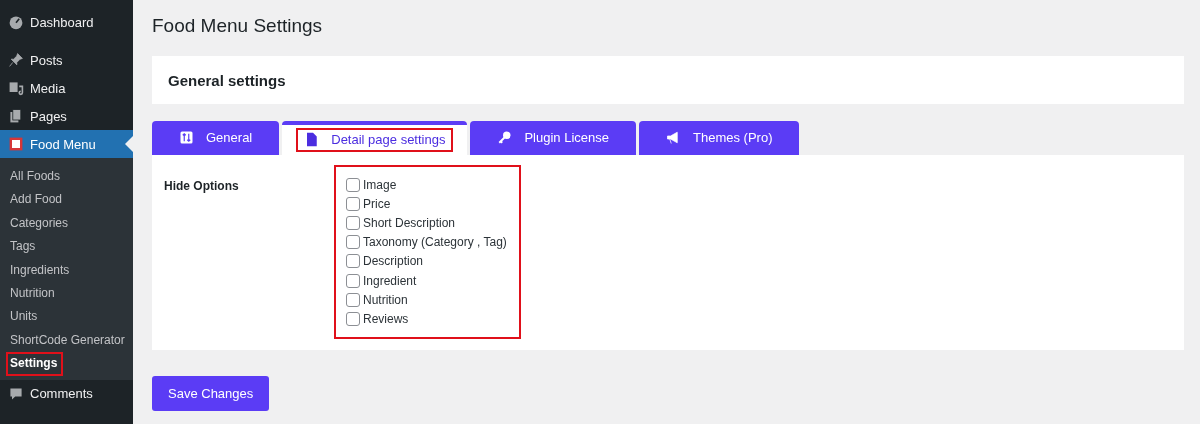 This screenshot has height=424, width=1200. What do you see at coordinates (34, 200) in the screenshot?
I see `submenu-item: Add Food` at bounding box center [34, 200].